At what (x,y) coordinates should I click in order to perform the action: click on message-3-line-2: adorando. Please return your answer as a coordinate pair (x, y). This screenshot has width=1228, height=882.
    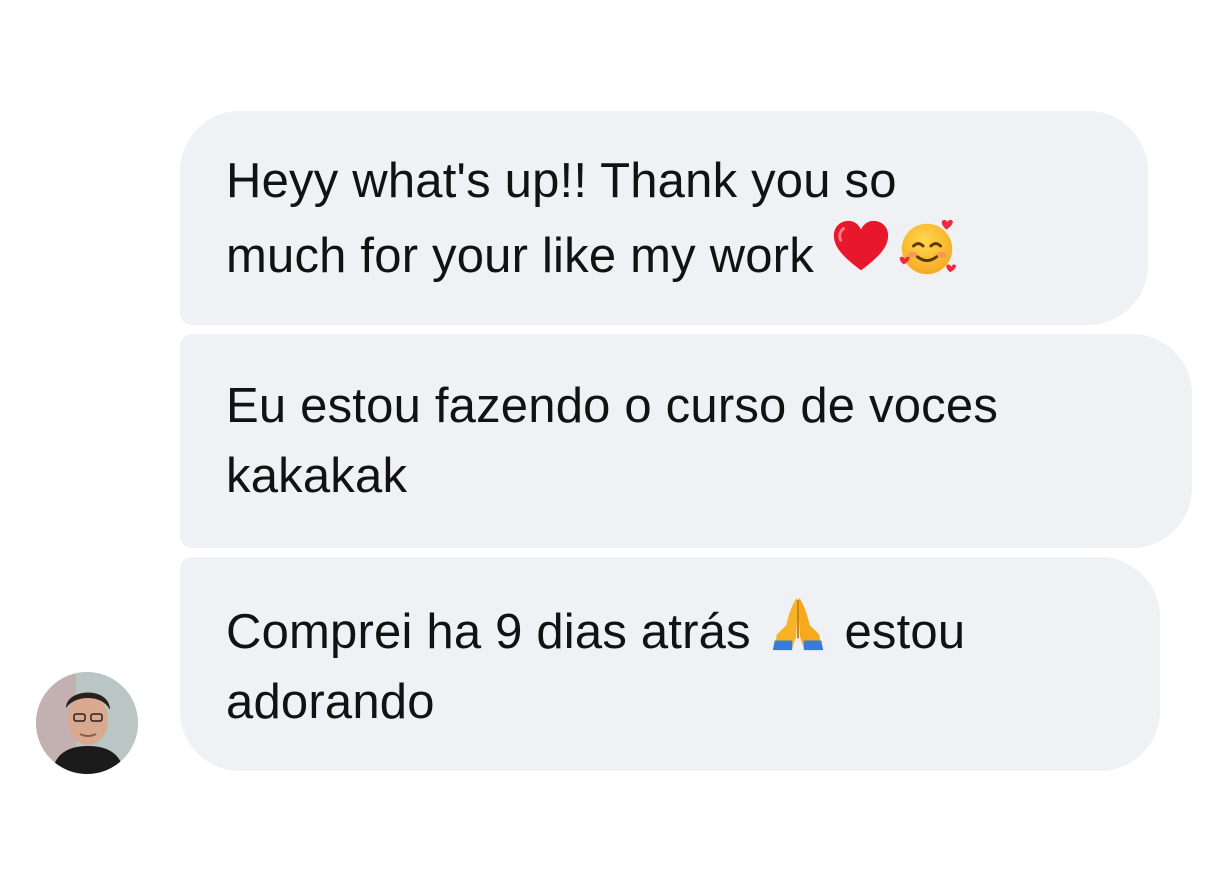
    Looking at the image, I should click on (330, 701).